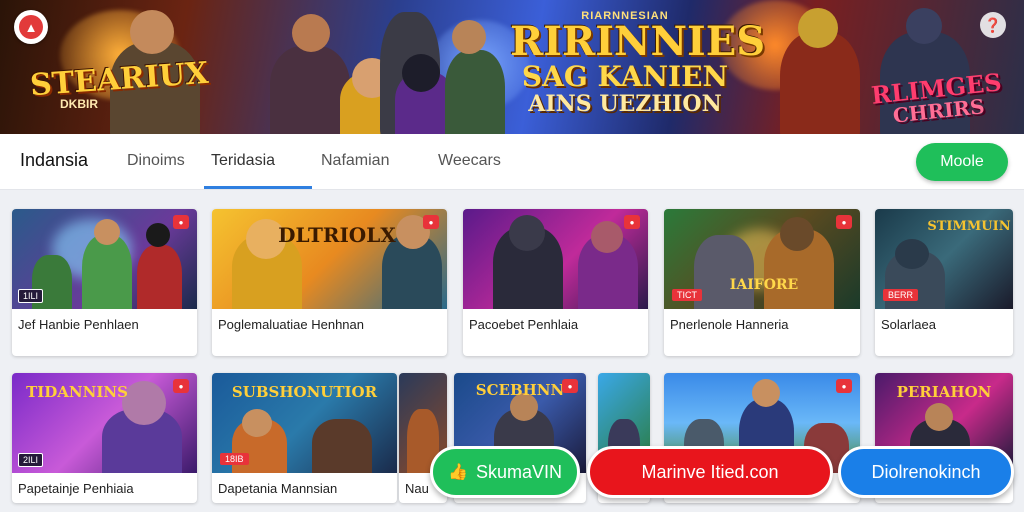  Describe the element at coordinates (417, 488) in the screenshot. I see `card-title: Nau` at that location.